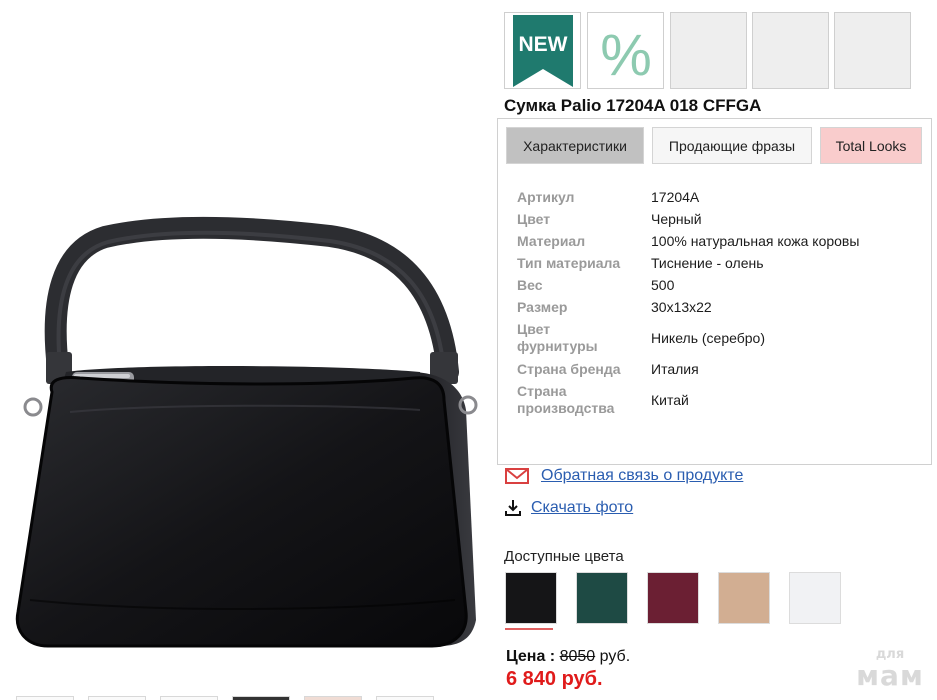  Describe the element at coordinates (542, 306) in the screenshot. I see `spec-key: Размер` at that location.